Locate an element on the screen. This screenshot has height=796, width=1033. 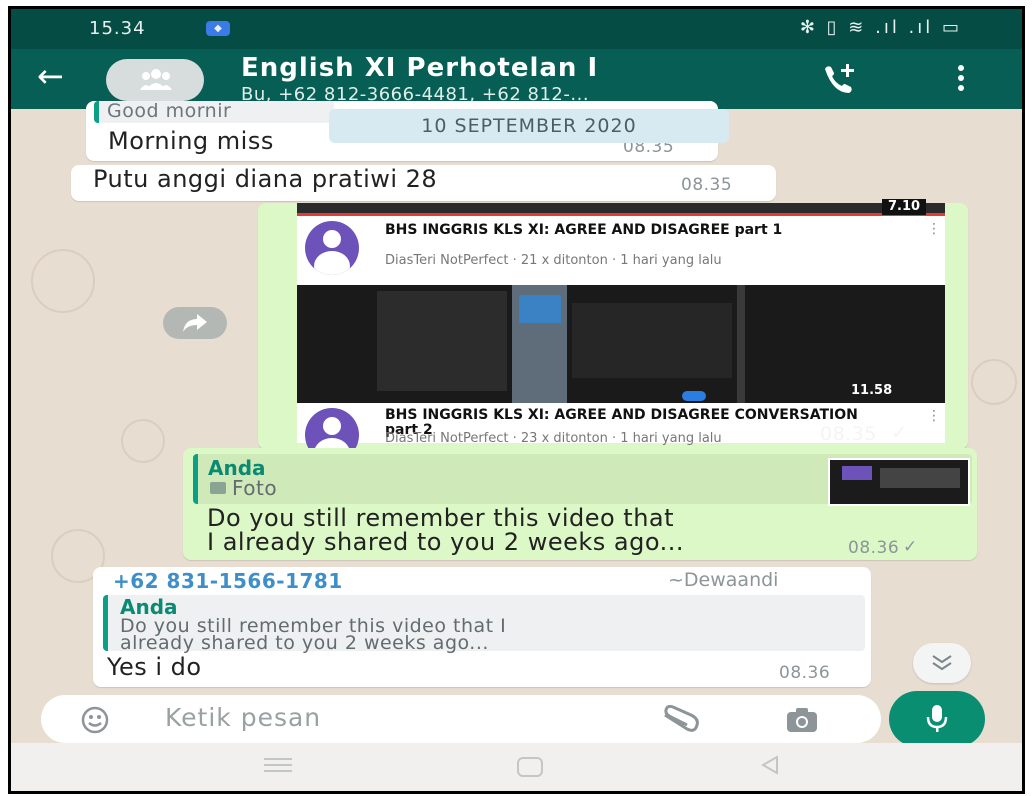
microphone-icon is located at coordinates (937, 718).